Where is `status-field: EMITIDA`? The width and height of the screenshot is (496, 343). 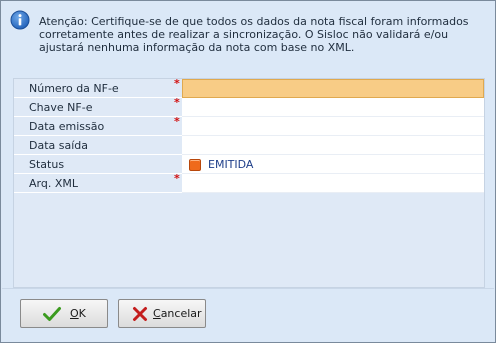
status-field: EMITIDA is located at coordinates (333, 164).